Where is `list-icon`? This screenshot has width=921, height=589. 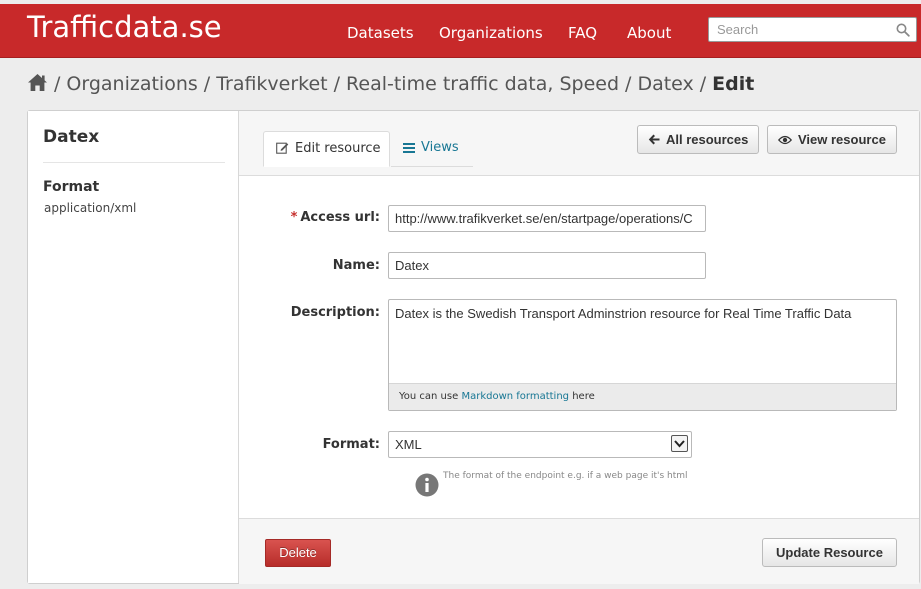 list-icon is located at coordinates (409, 148).